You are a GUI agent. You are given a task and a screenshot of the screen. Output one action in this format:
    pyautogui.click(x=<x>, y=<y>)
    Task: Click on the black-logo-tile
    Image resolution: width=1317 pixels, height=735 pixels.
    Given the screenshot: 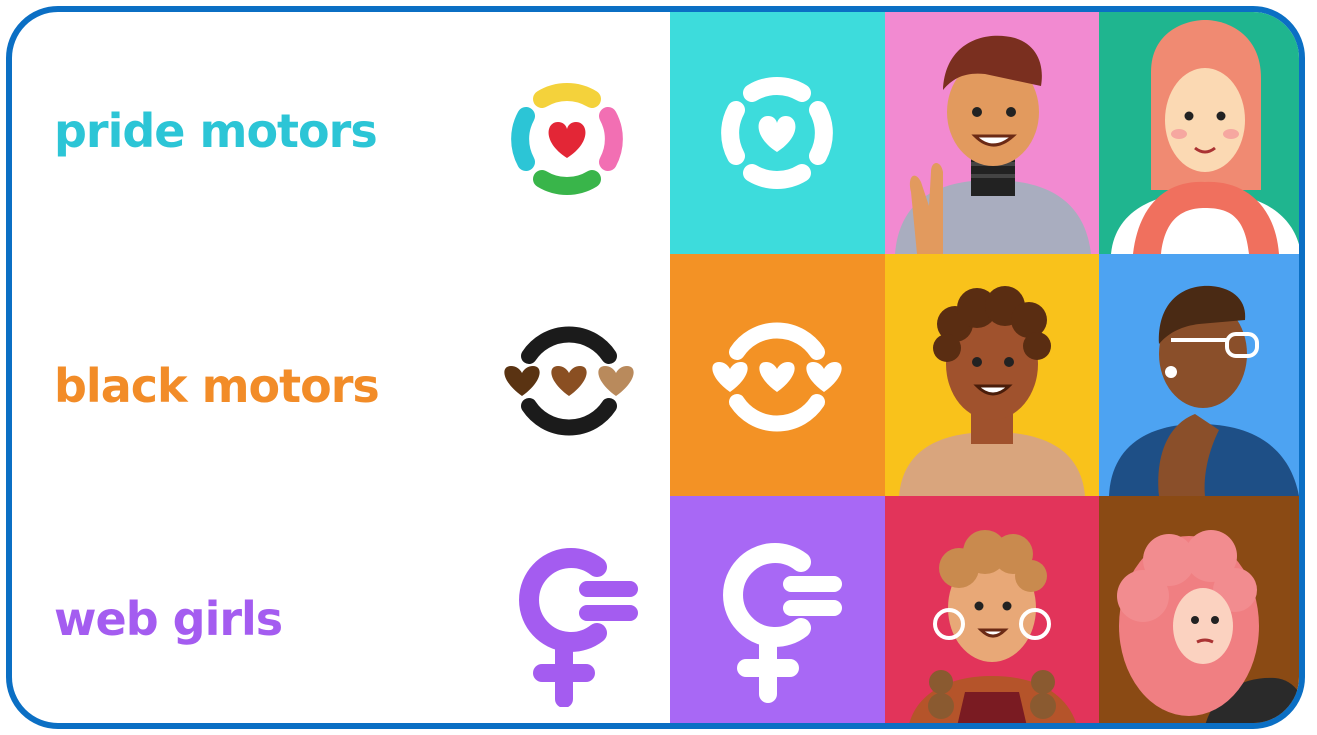 What is the action you would take?
    pyautogui.click(x=777, y=375)
    